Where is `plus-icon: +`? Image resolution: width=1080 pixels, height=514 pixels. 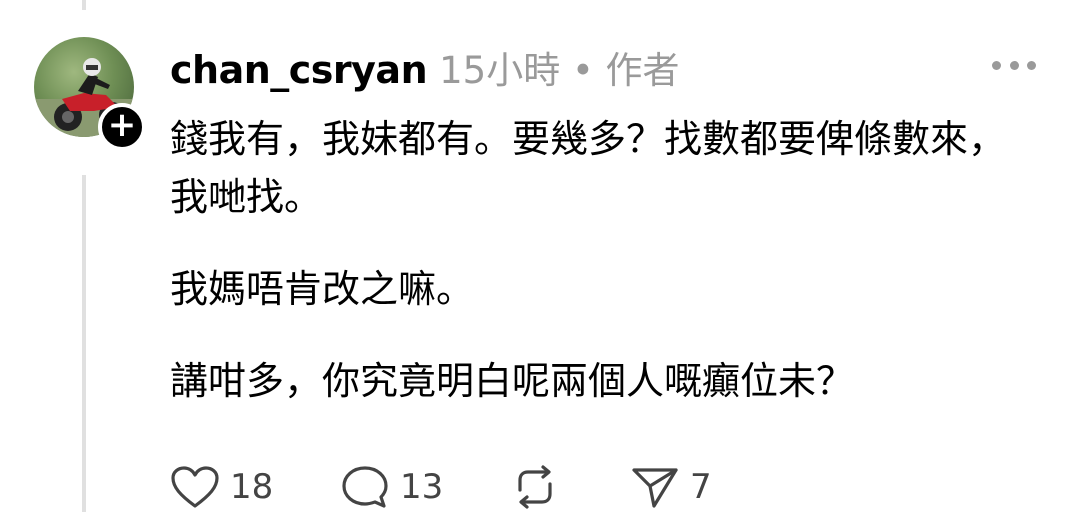
plus-icon: + is located at coordinates (122, 125).